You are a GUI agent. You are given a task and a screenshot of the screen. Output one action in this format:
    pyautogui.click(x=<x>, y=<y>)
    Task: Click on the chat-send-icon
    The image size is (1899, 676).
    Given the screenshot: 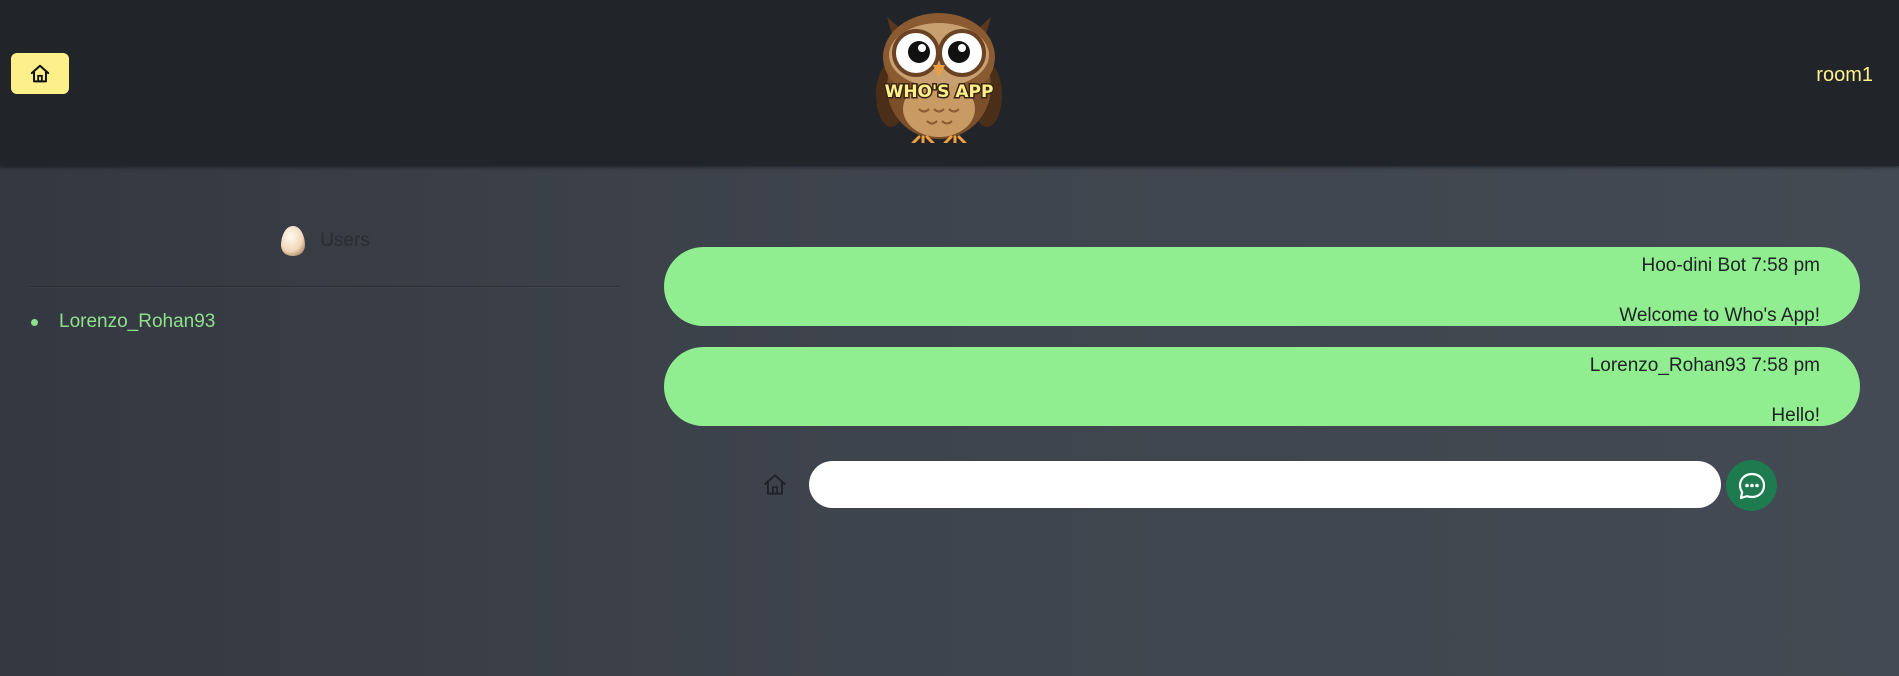 What is the action you would take?
    pyautogui.click(x=1751, y=485)
    